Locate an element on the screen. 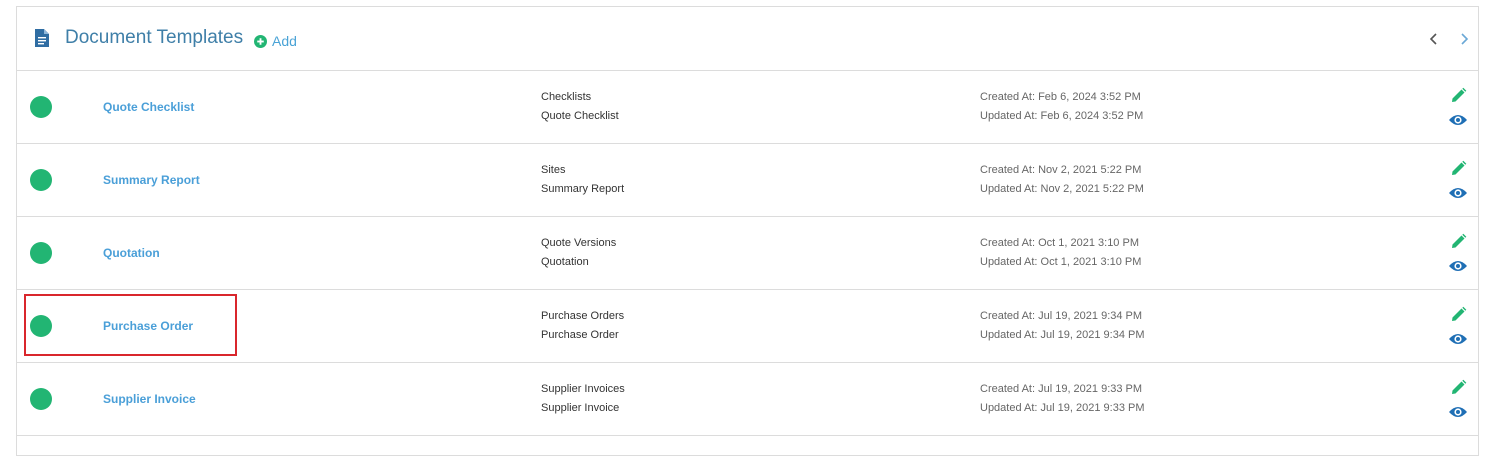  template-subcategory: Summary Report is located at coordinates (583, 189).